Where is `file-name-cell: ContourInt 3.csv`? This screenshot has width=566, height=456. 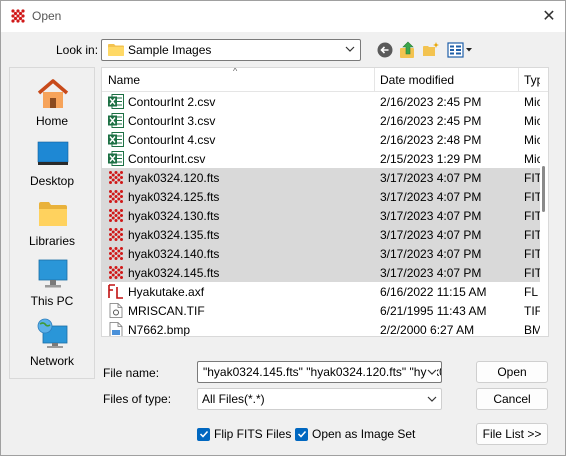 file-name-cell: ContourInt 3.csv is located at coordinates (172, 121).